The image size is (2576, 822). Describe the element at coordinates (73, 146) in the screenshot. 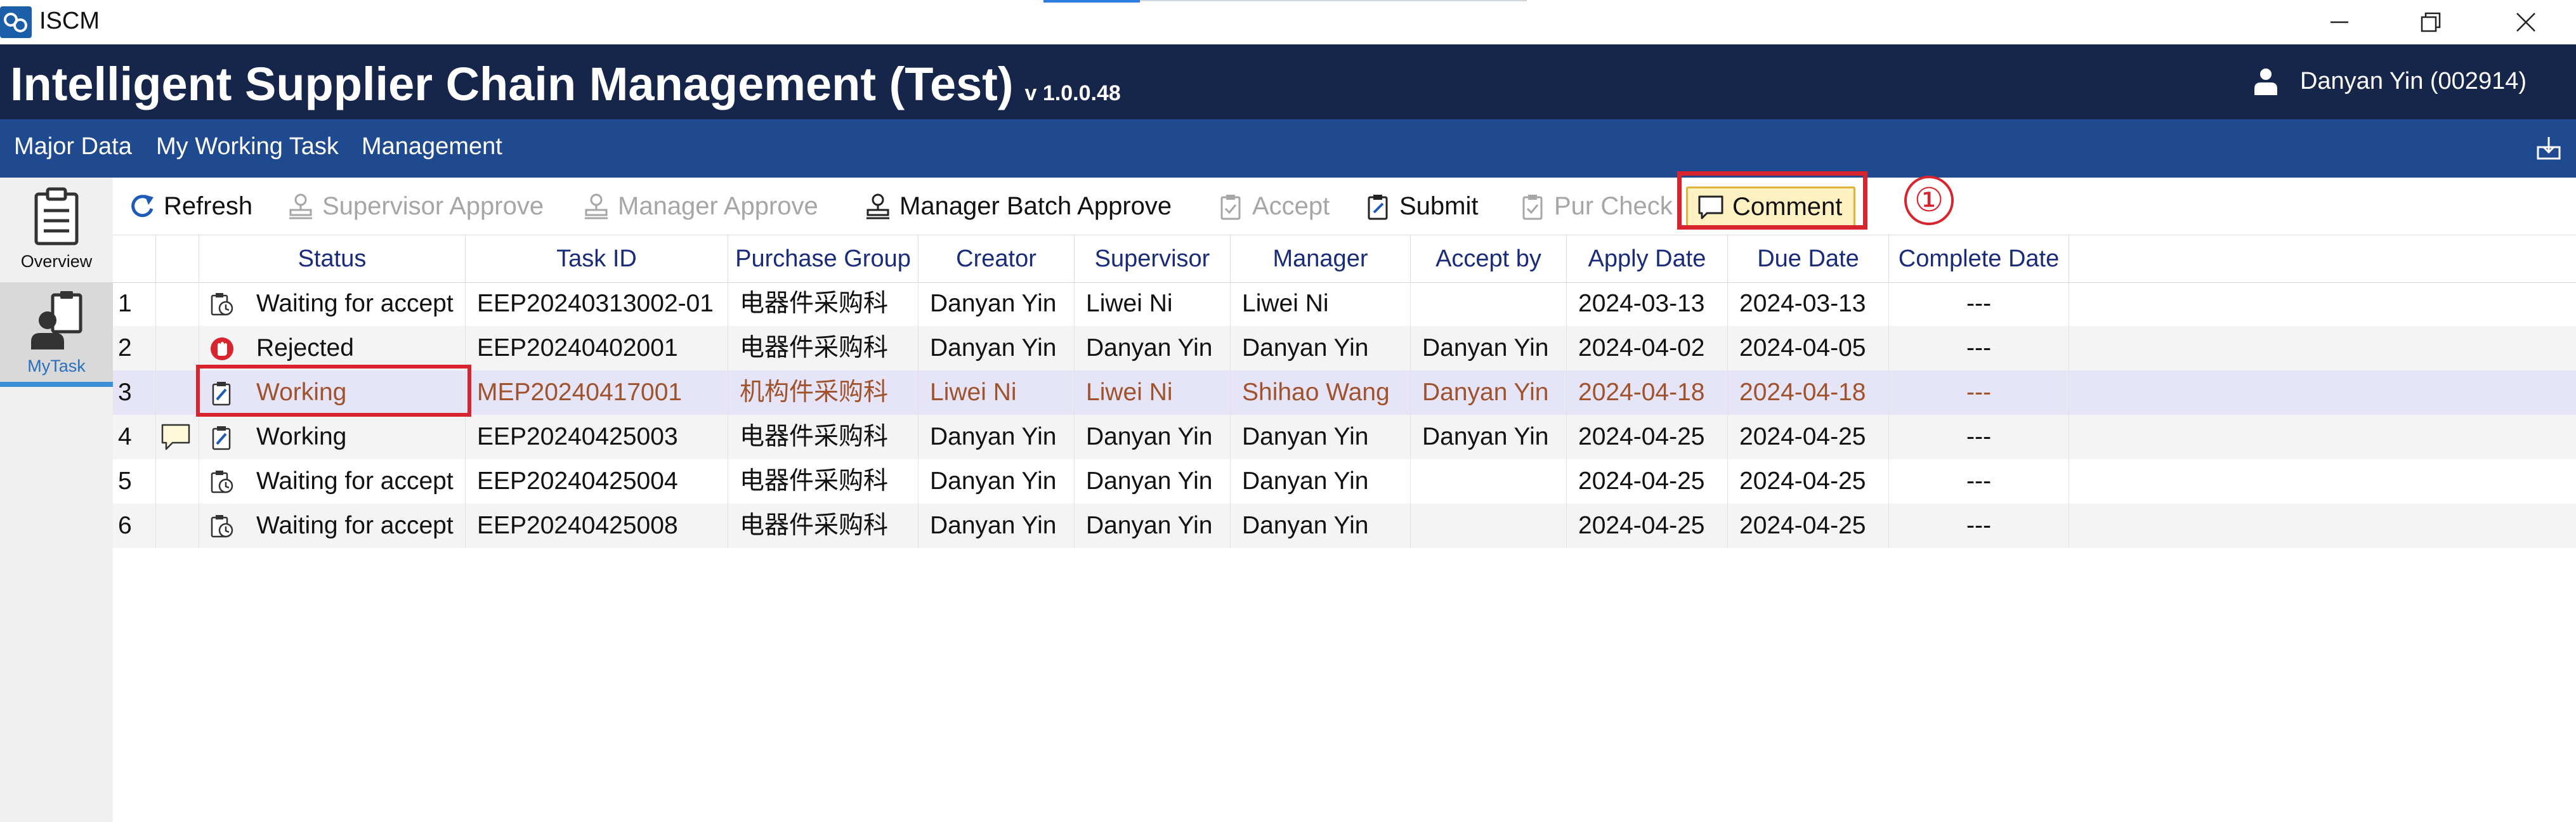

I see `menu-item-major-data: Major Data` at that location.